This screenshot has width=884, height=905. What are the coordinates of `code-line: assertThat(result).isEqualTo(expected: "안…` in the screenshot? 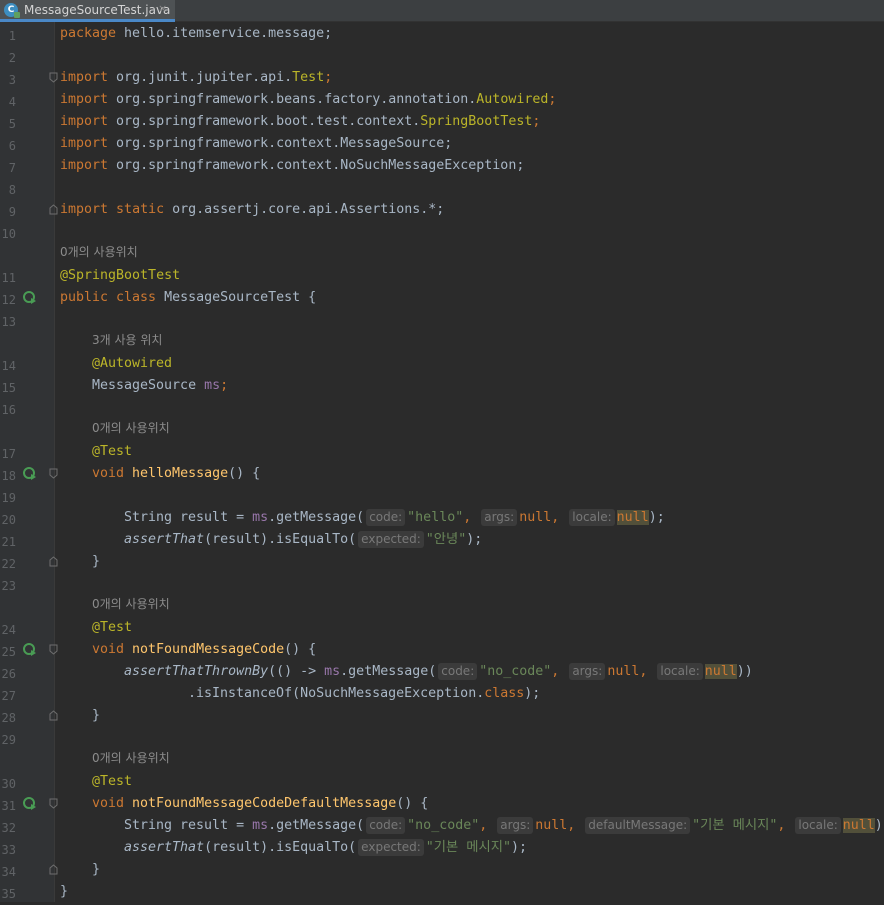 It's located at (303, 540).